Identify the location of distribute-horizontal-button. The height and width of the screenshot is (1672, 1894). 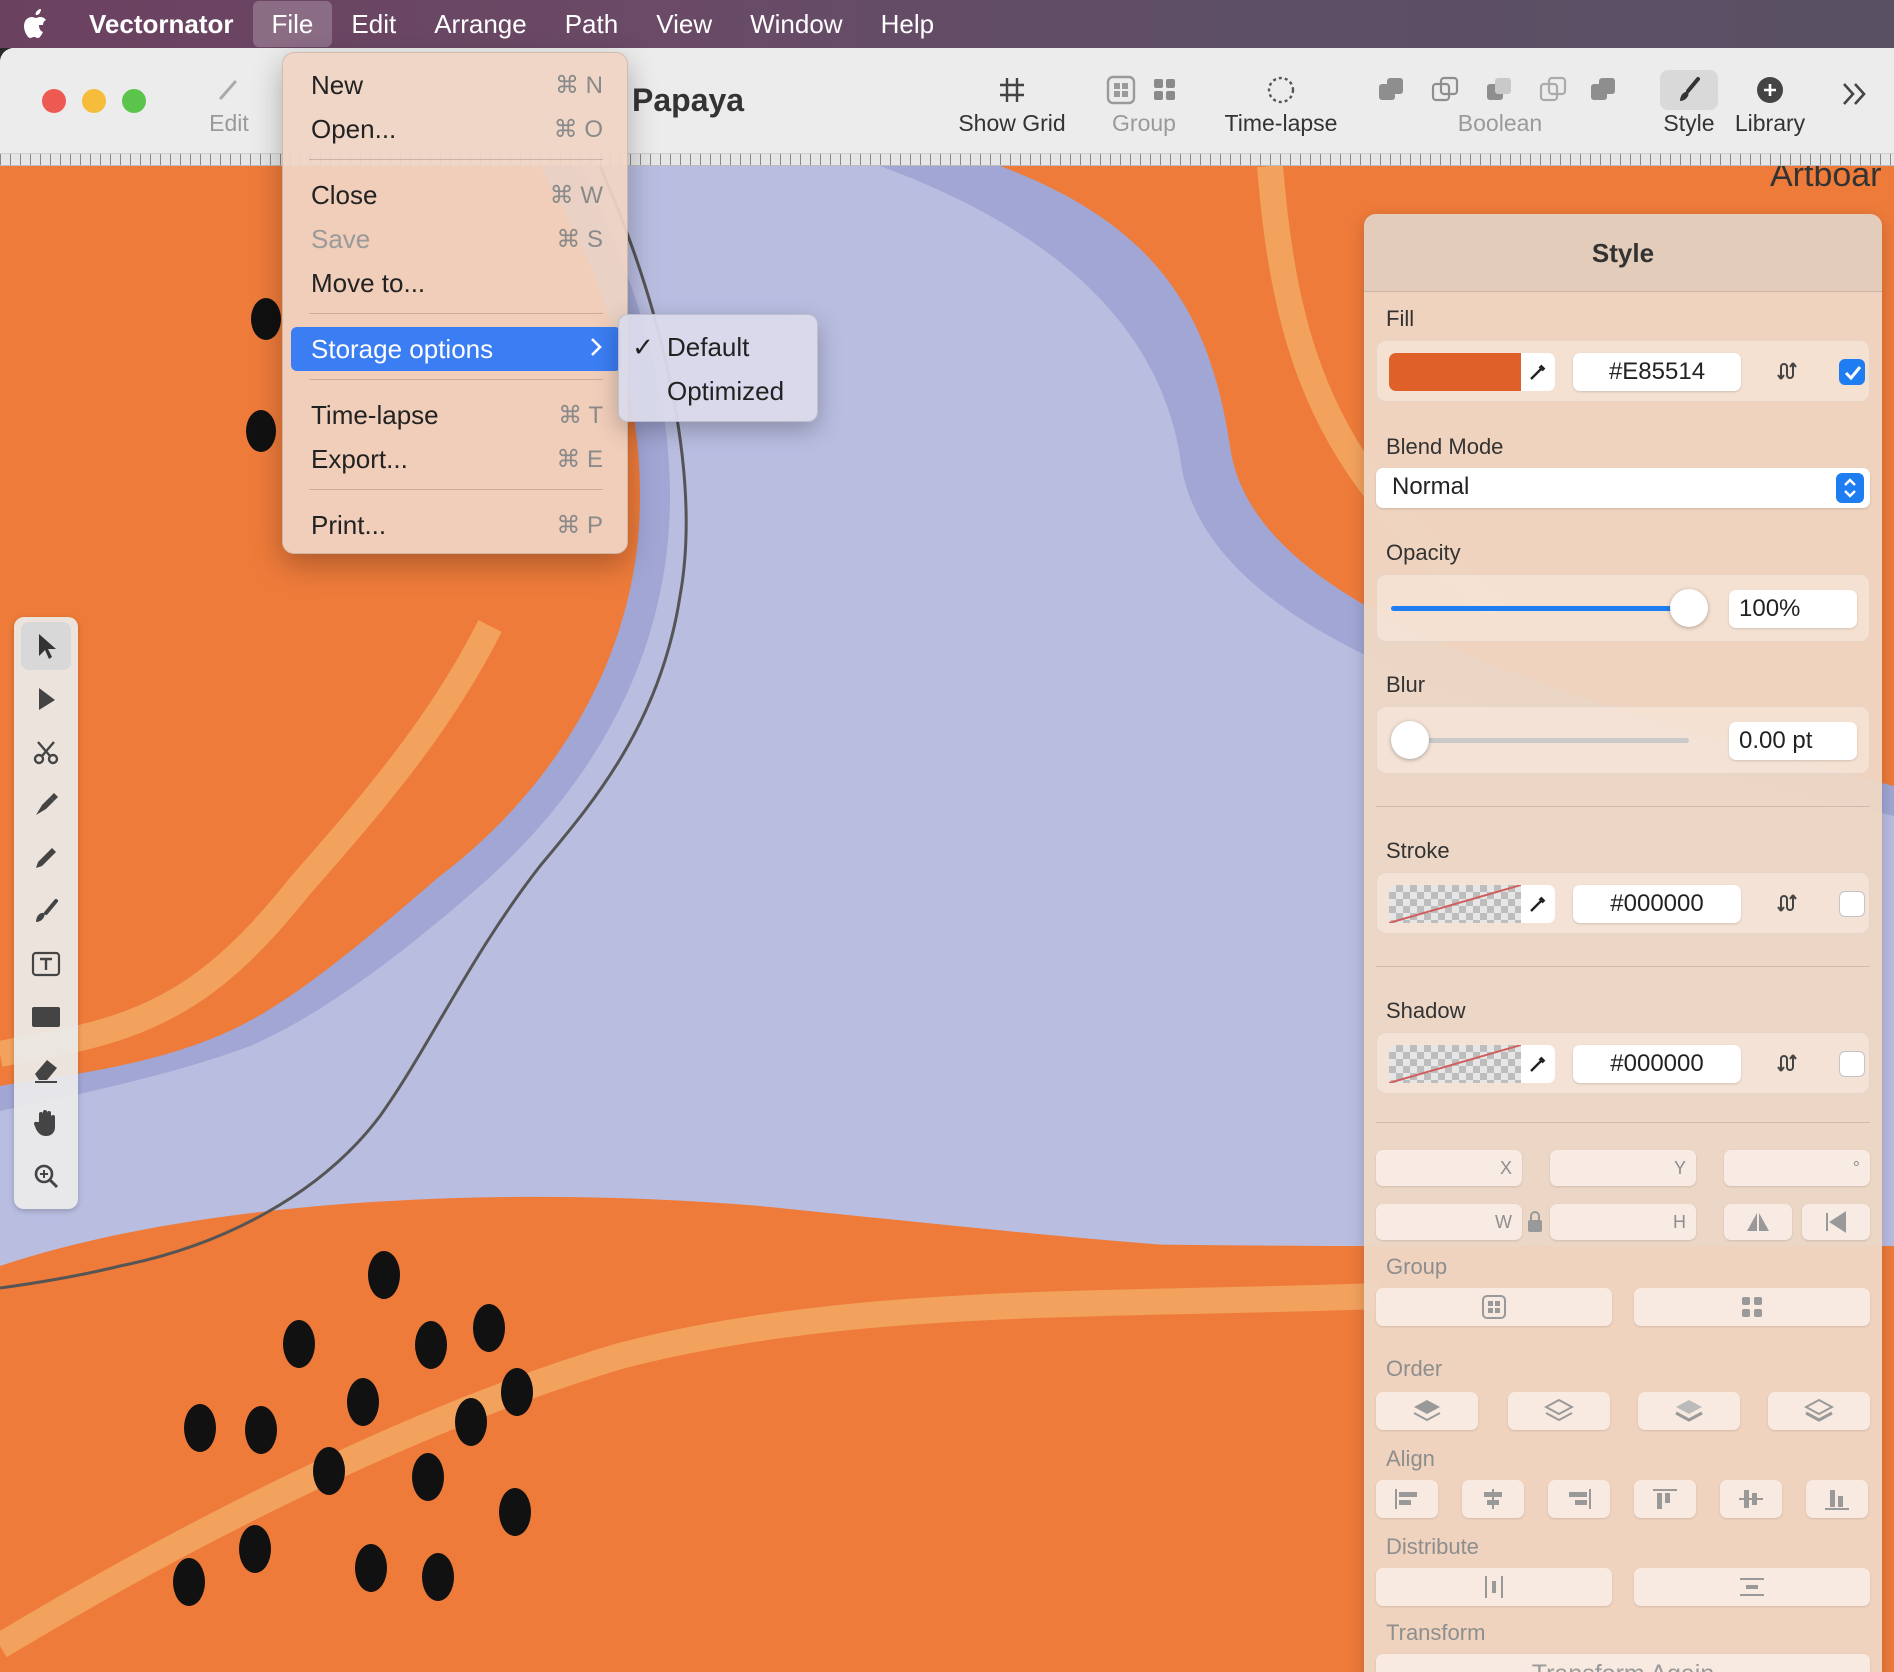
(1494, 1587).